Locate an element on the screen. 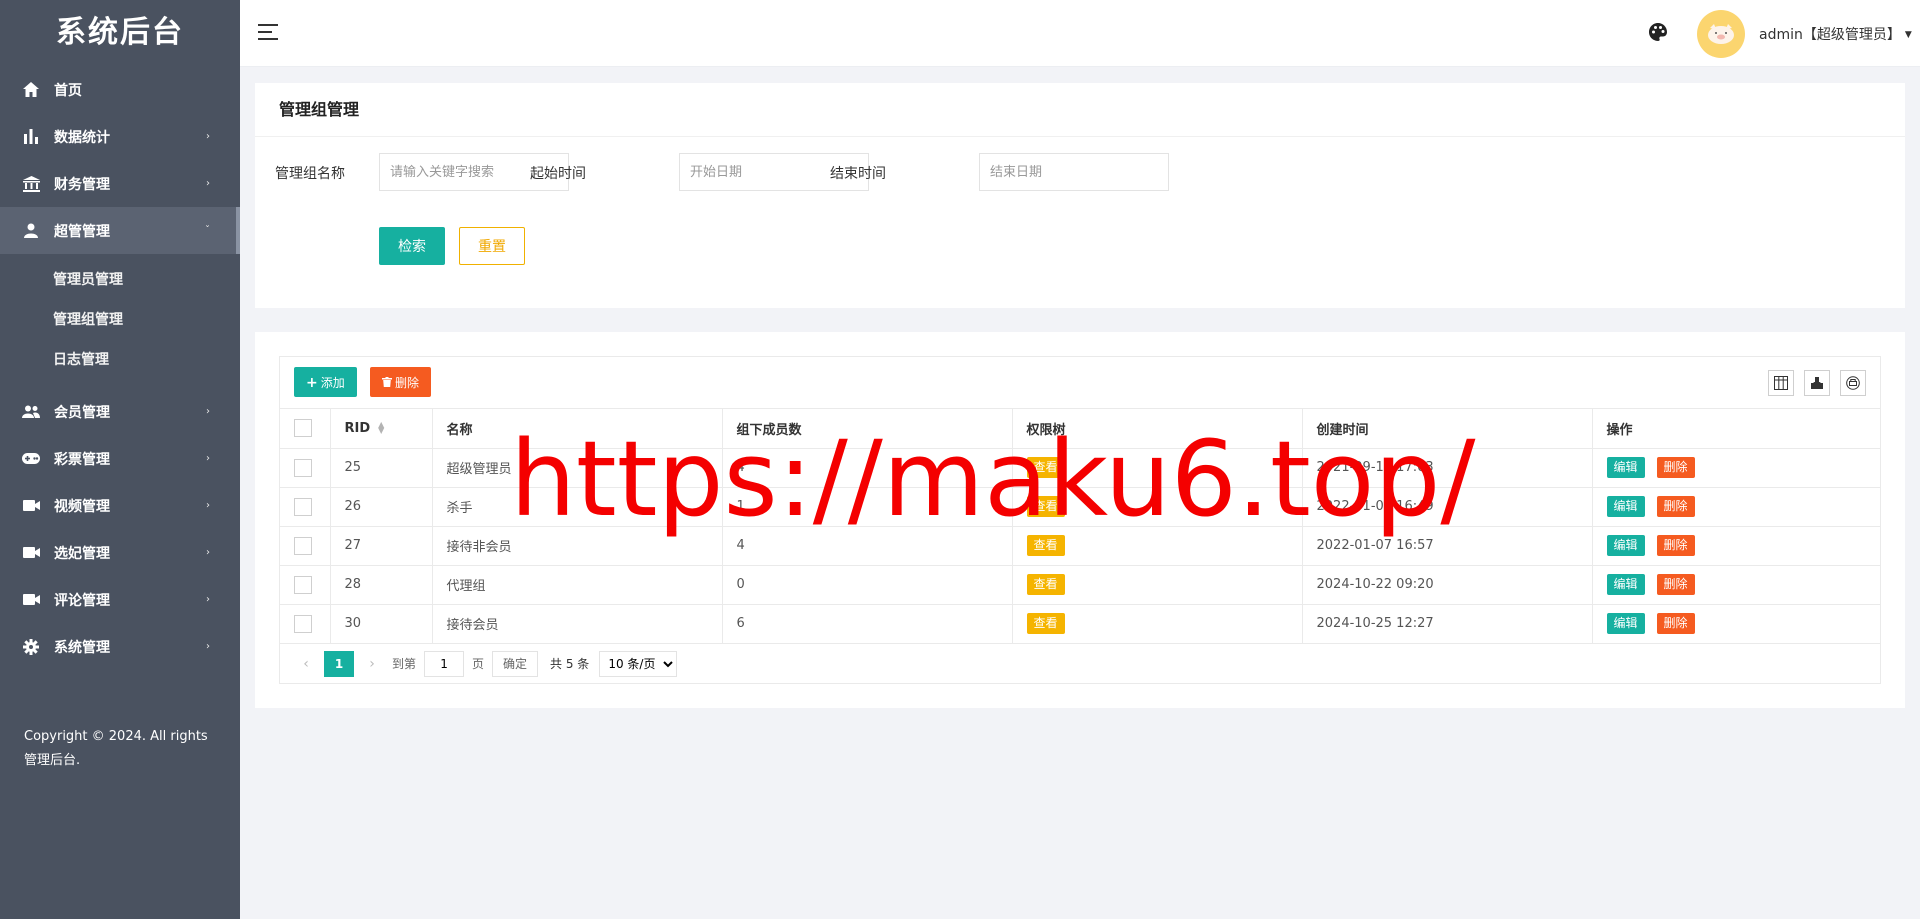 This screenshot has width=1920, height=919. goto-confirm-button: 确定 is located at coordinates (515, 663).